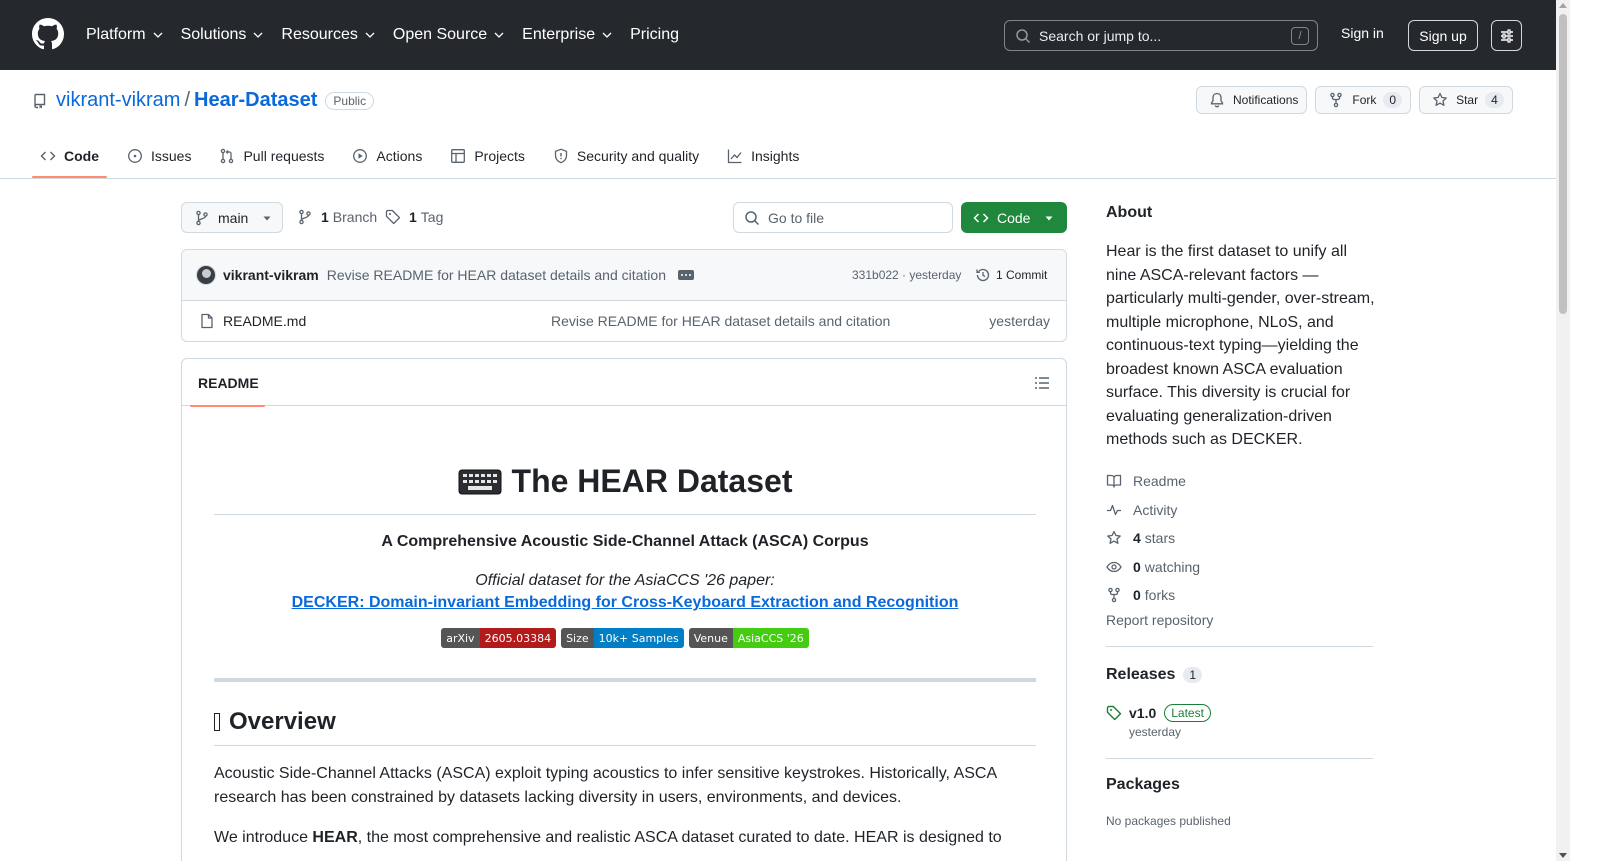  Describe the element at coordinates (1141, 674) in the screenshot. I see `releases-heading-text: Releases` at that location.